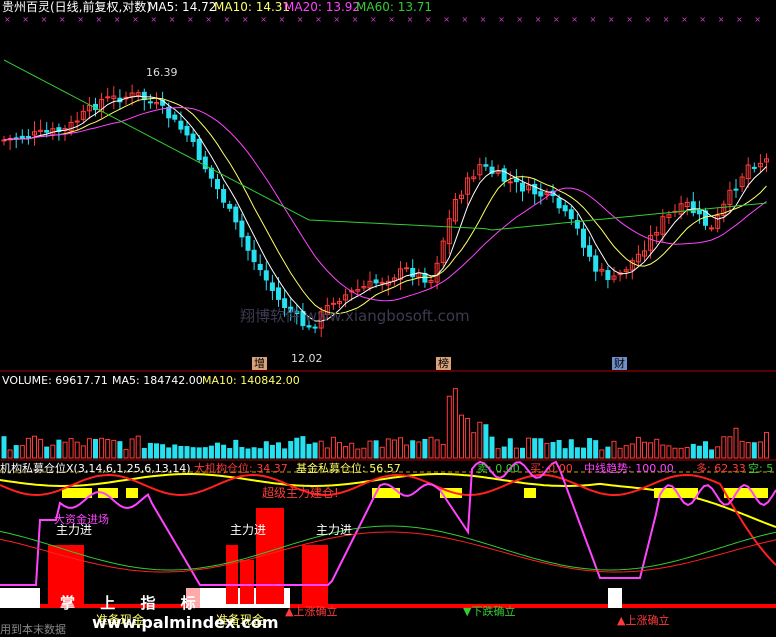 The width and height of the screenshot is (776, 637). I want to click on long-line, so click(388, 552).